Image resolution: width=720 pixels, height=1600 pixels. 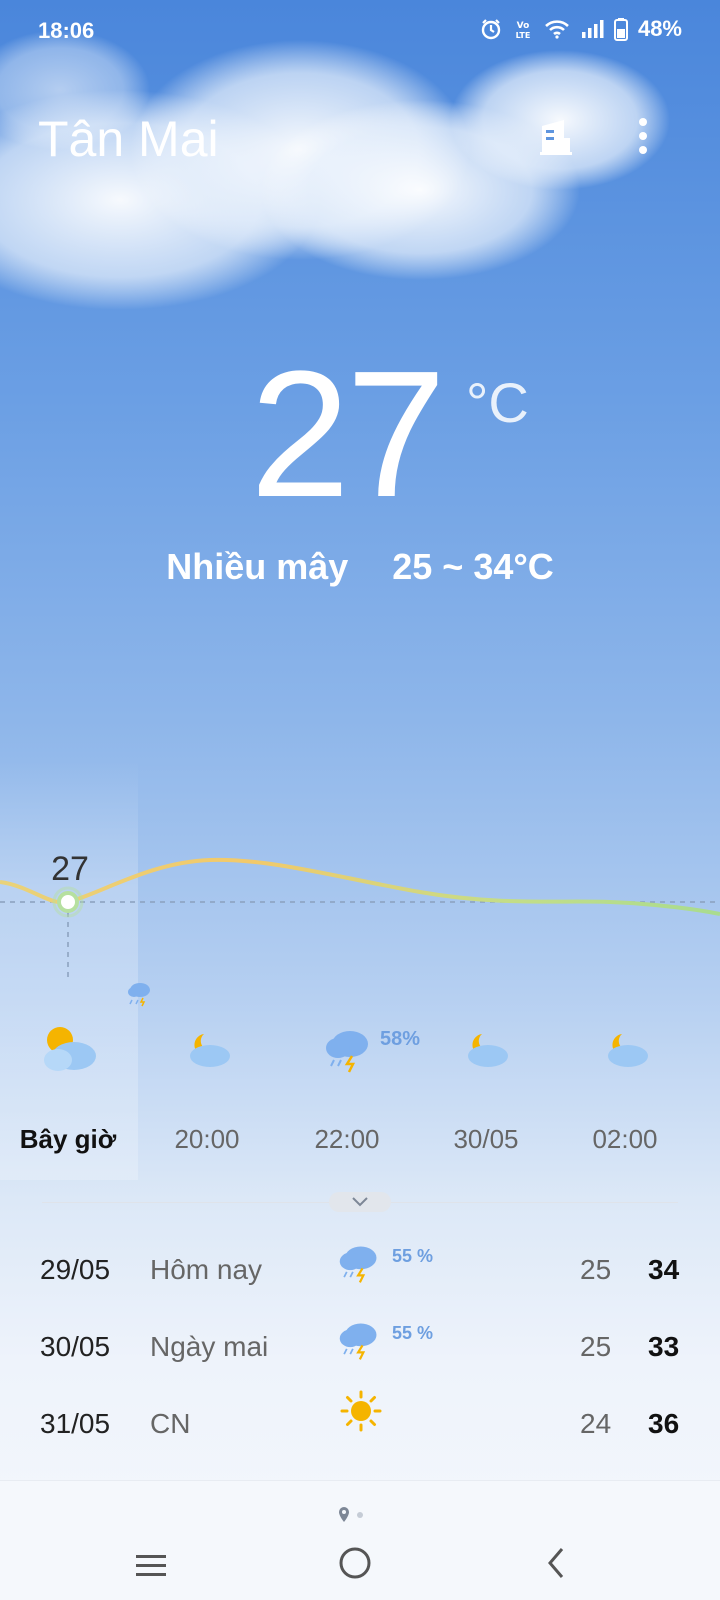 I want to click on day-high: 36, so click(x=664, y=1423).